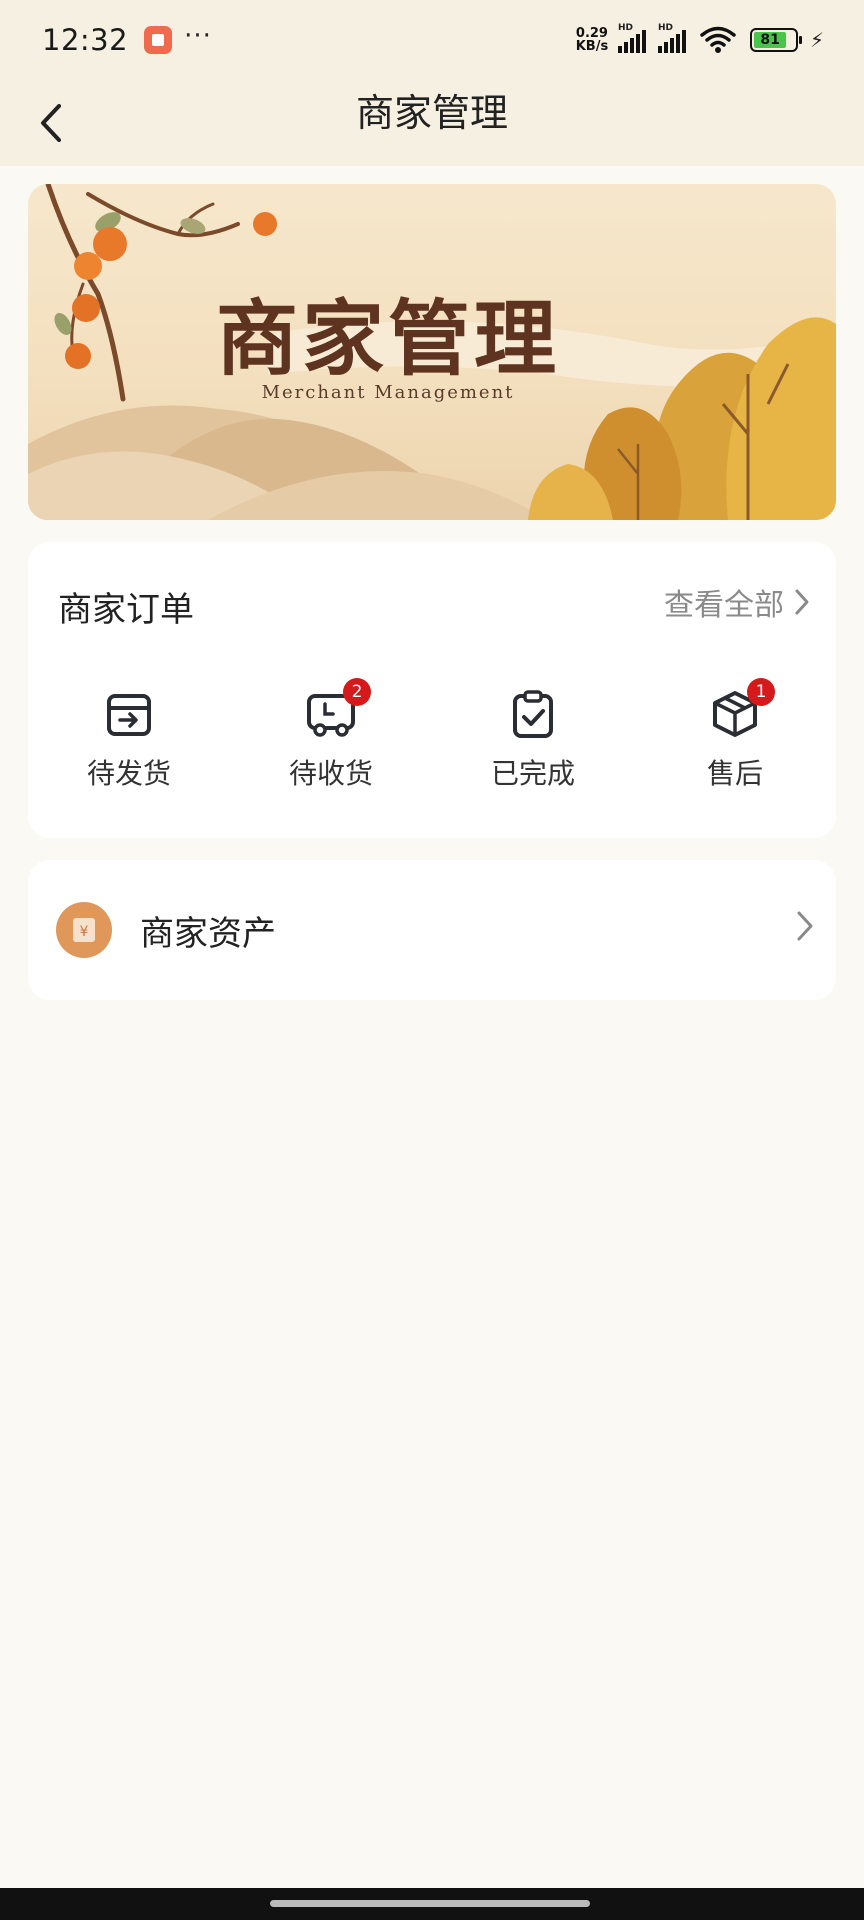 The image size is (864, 1920). Describe the element at coordinates (431, 113) in the screenshot. I see `page-title: 商家管理` at that location.